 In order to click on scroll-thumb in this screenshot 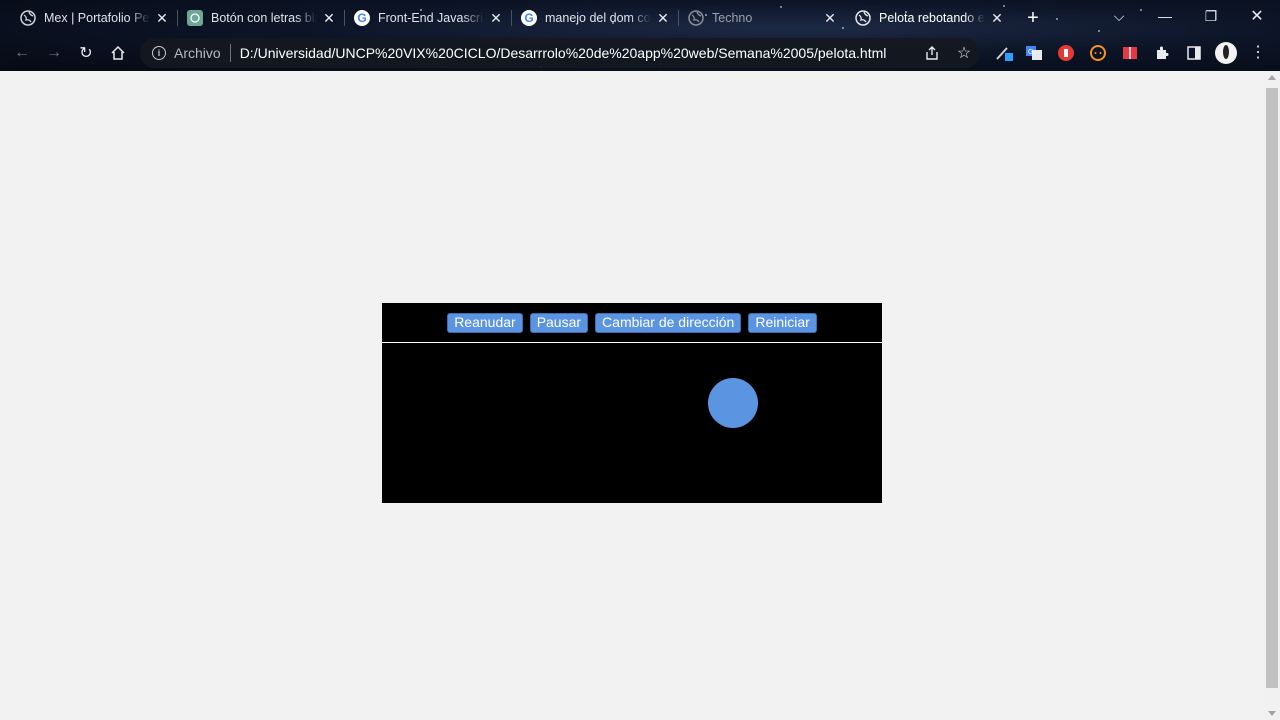, I will do `click(1272, 388)`.